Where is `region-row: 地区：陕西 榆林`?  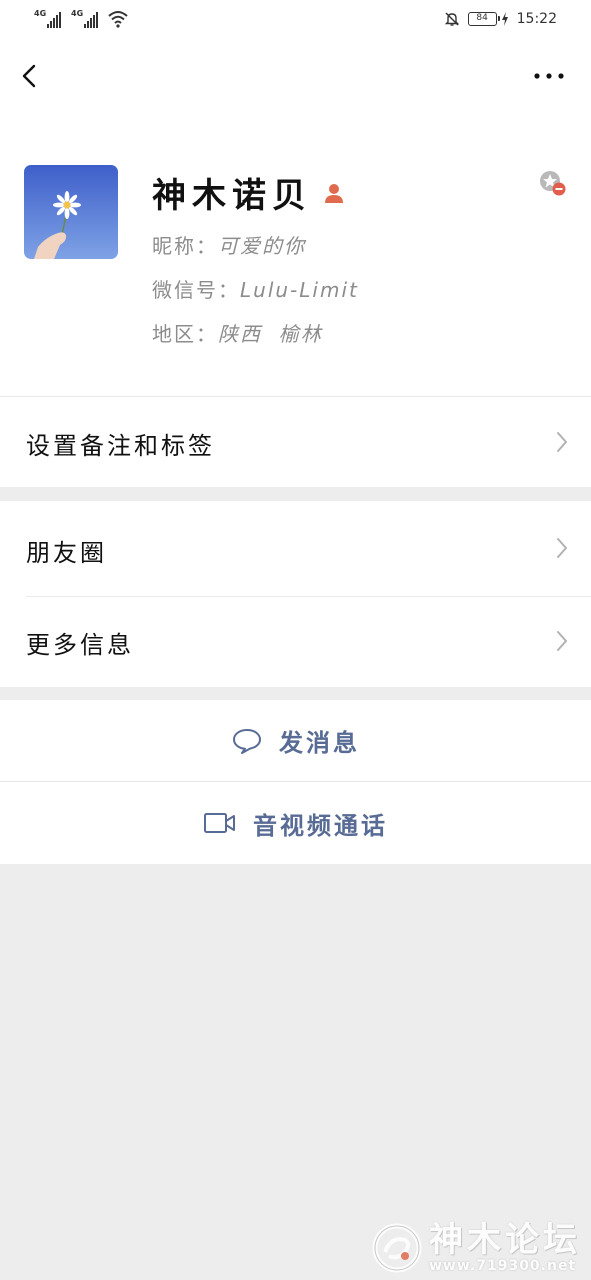
region-row: 地区：陕西 榆林 is located at coordinates (237, 332).